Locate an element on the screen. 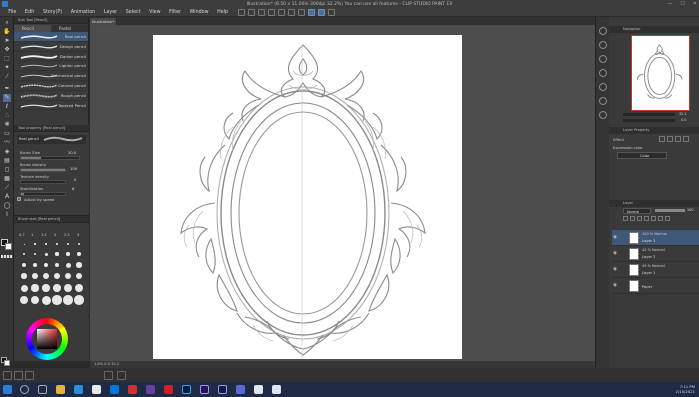 This screenshot has height=397, width=699. brush-darker-pencil: Darker pencil is located at coordinates (51, 57).